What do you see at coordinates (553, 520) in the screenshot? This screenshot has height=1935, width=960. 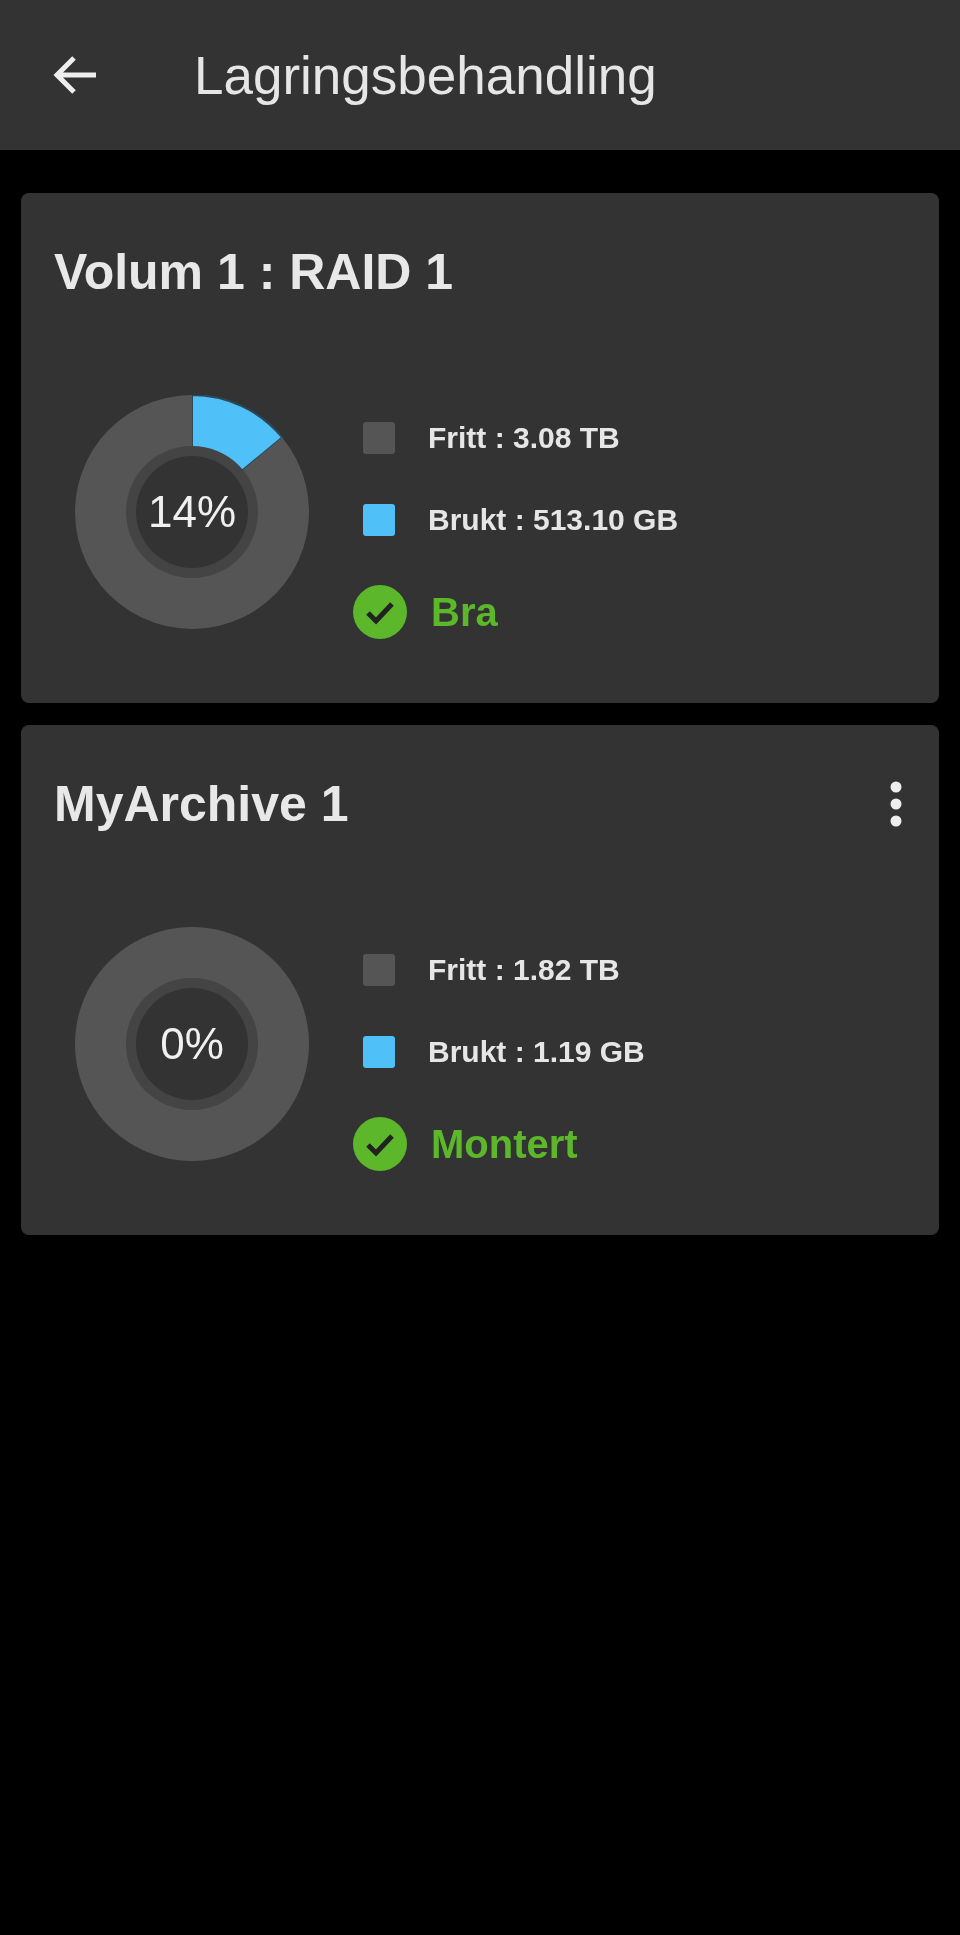 I see `used-label: Brukt : 513.10 GB` at bounding box center [553, 520].